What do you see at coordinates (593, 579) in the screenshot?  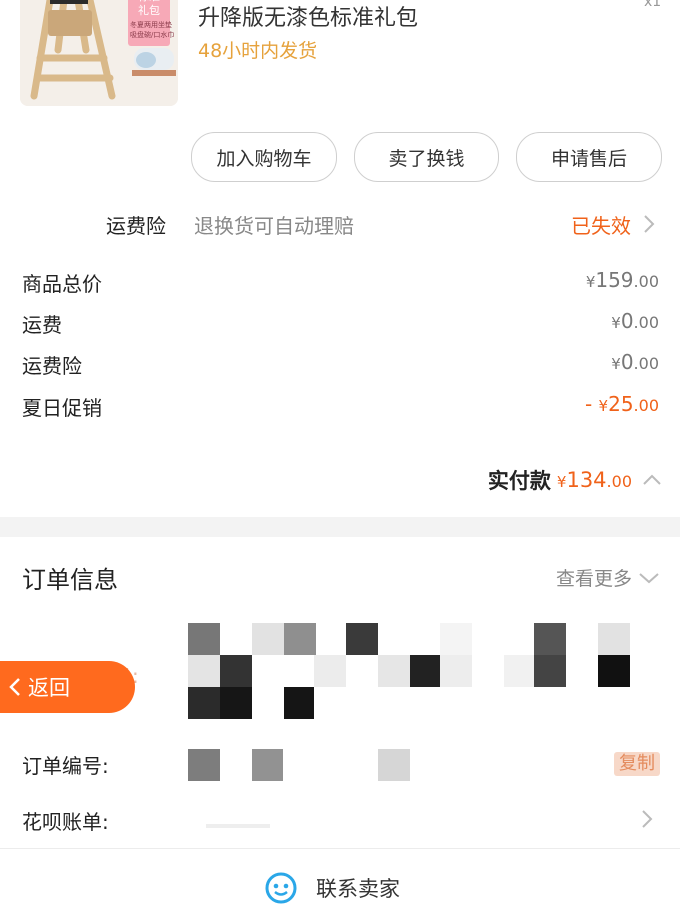 I see `view-more-label: 查看更多` at bounding box center [593, 579].